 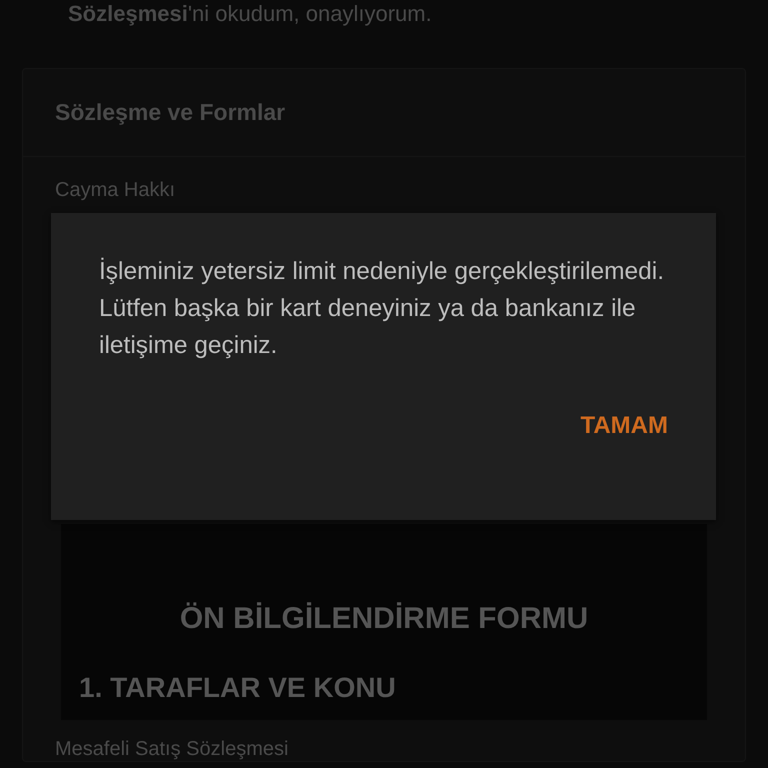 I want to click on accordion-title: Cayma Hakkı, so click(x=115, y=190).